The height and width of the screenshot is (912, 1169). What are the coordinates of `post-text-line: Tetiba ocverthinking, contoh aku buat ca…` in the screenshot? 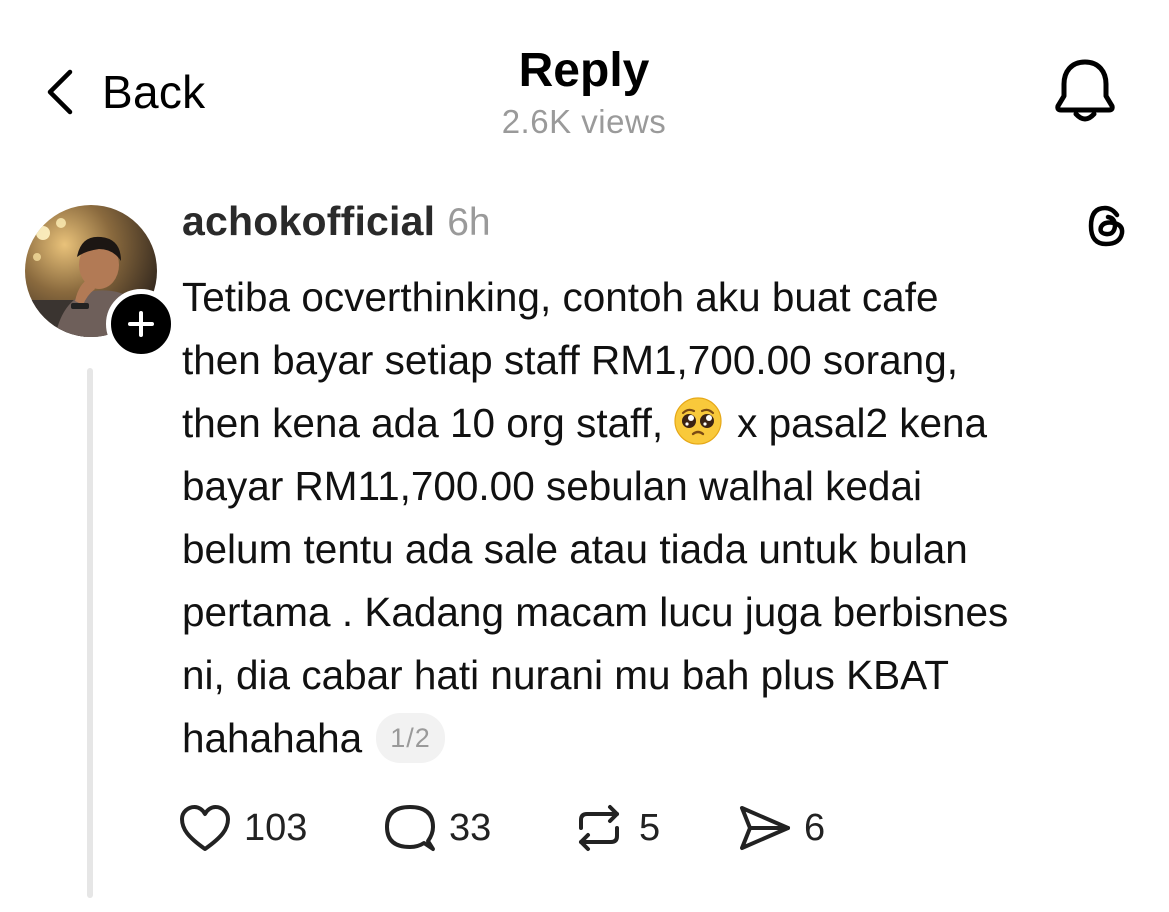 It's located at (560, 297).